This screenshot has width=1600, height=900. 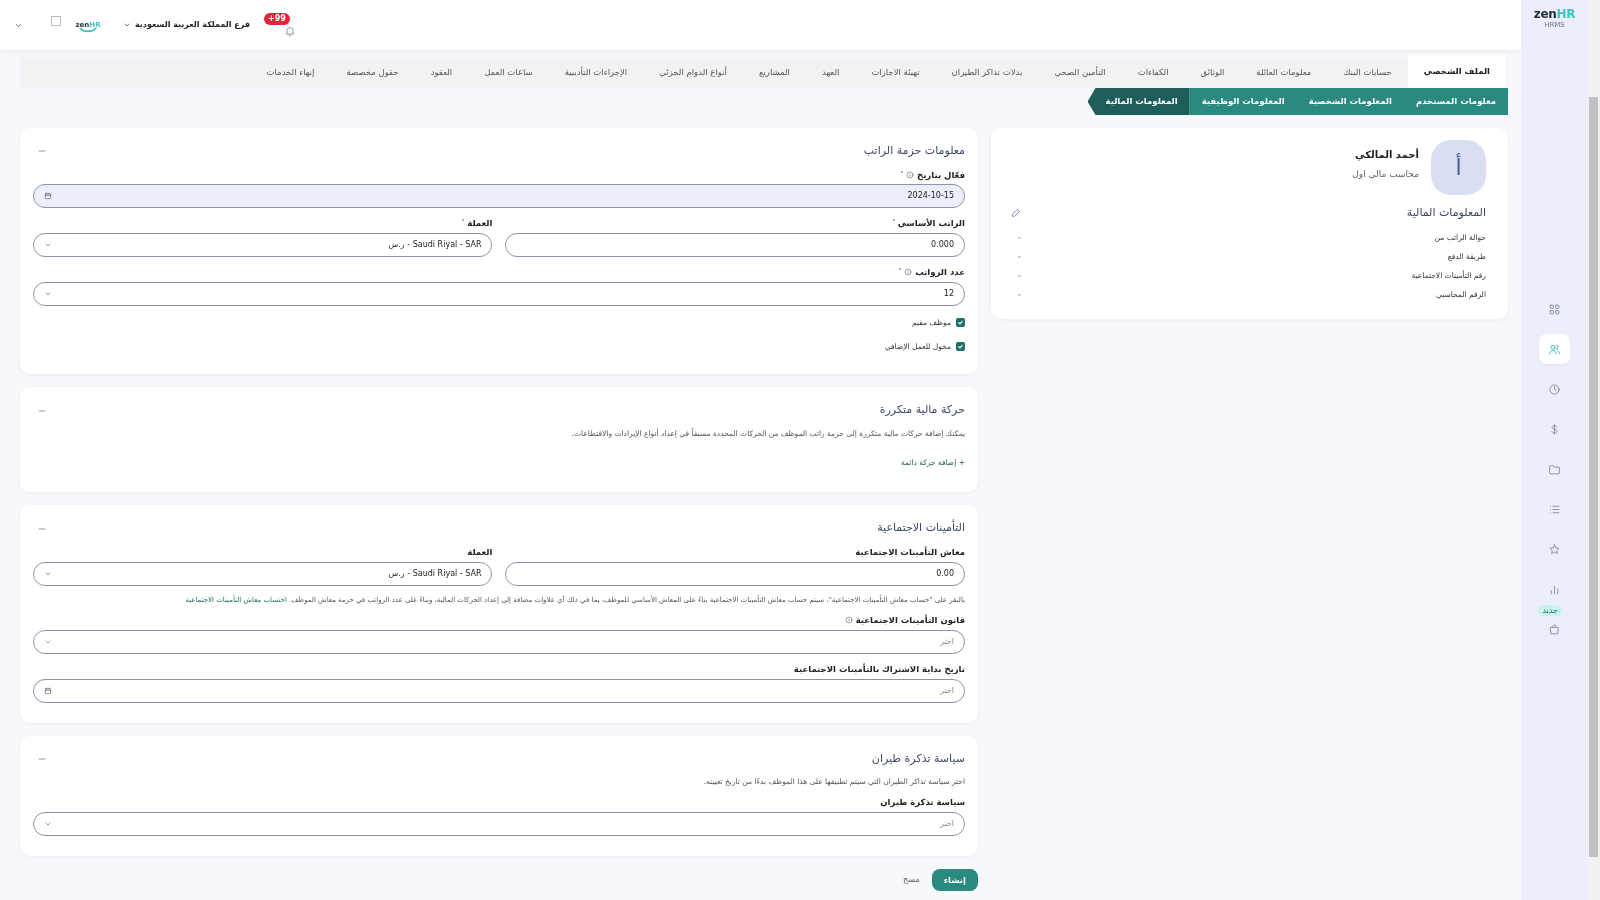 What do you see at coordinates (1350, 101) in the screenshot?
I see `sub-tab: المعلومات الشخصية` at bounding box center [1350, 101].